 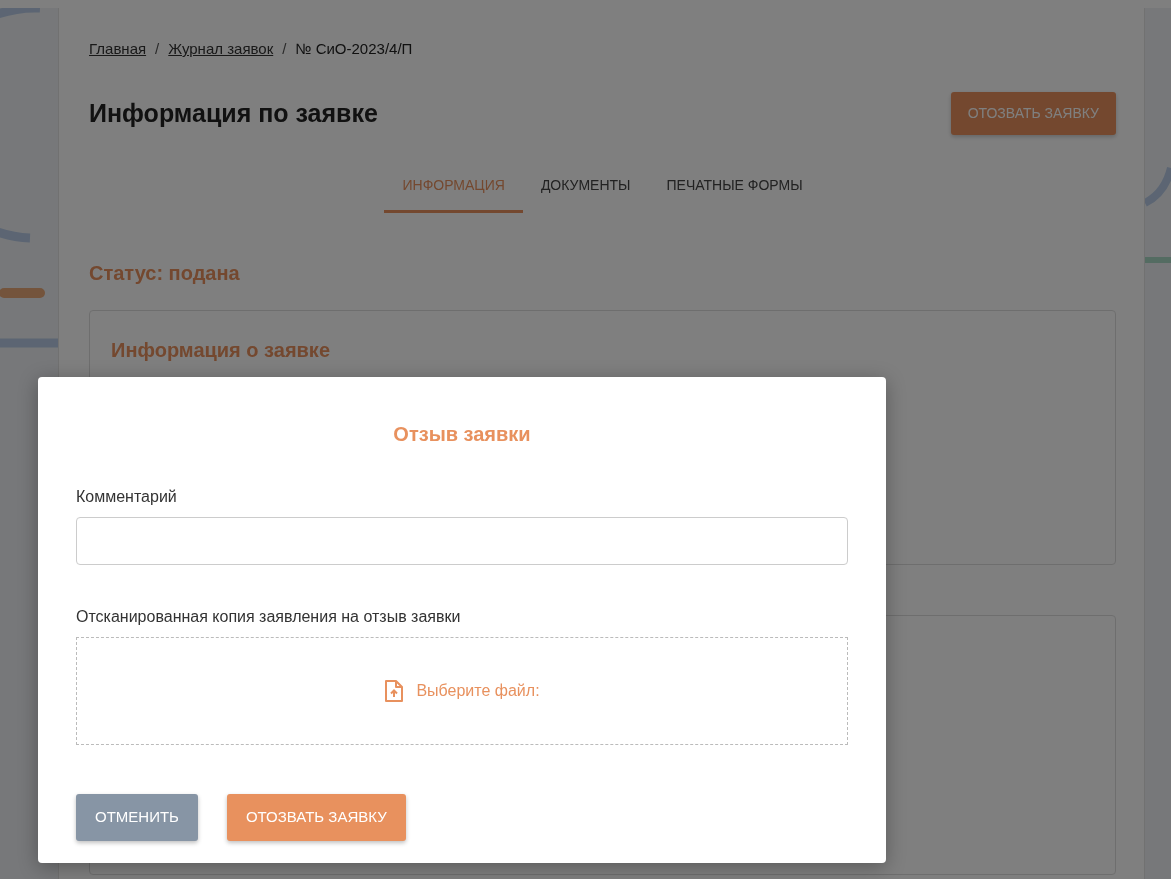 What do you see at coordinates (585, 188) in the screenshot?
I see `tab: ДОКУМЕНТЫ` at bounding box center [585, 188].